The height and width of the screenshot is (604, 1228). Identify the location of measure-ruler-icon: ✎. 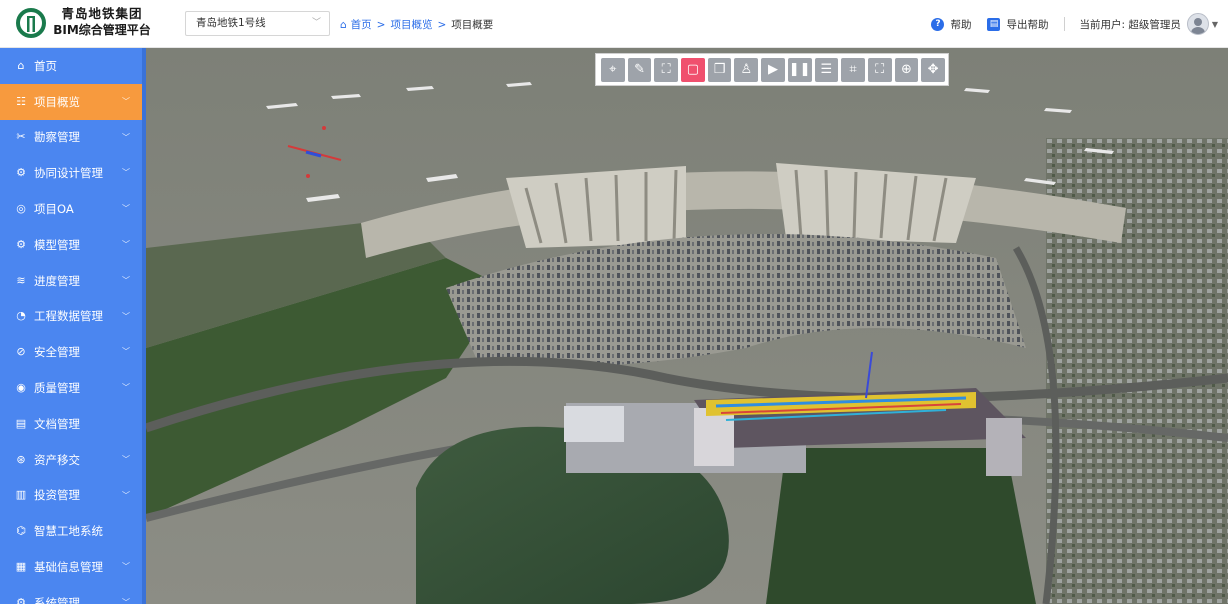
(639, 69).